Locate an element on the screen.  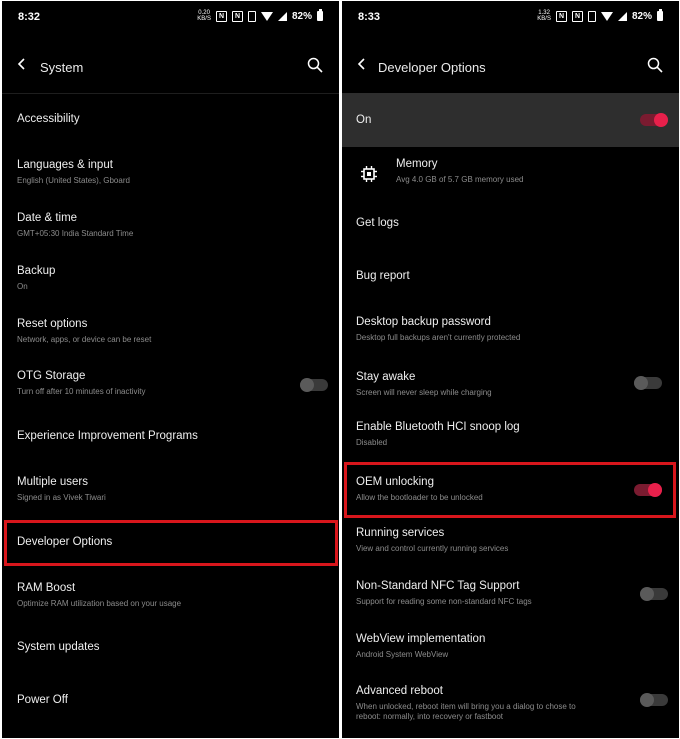
status-icons: 0.20 KB/S N N 82% is located at coordinates (260, 15).